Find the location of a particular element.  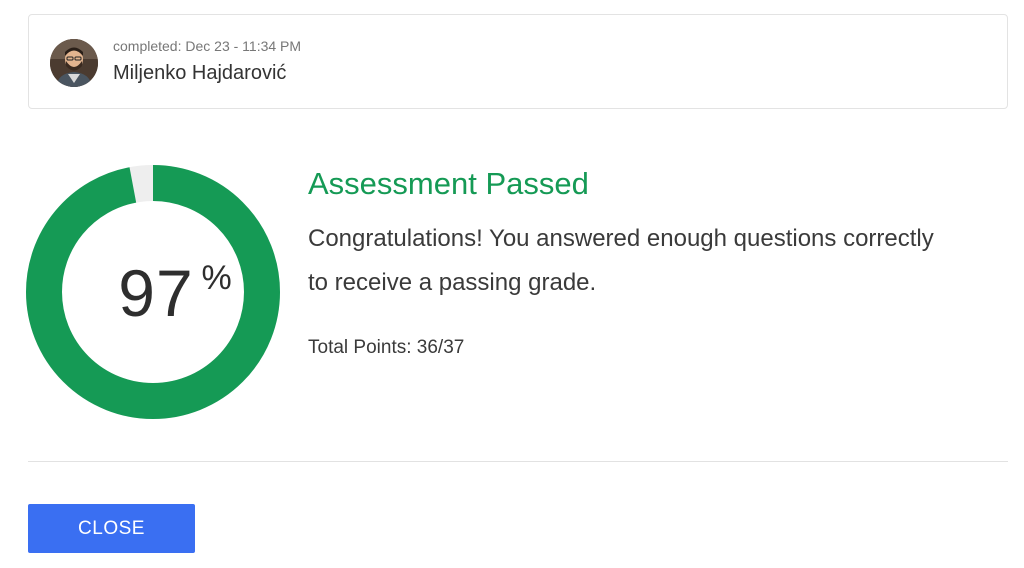

result-title: Assessment Passed is located at coordinates (448, 183).